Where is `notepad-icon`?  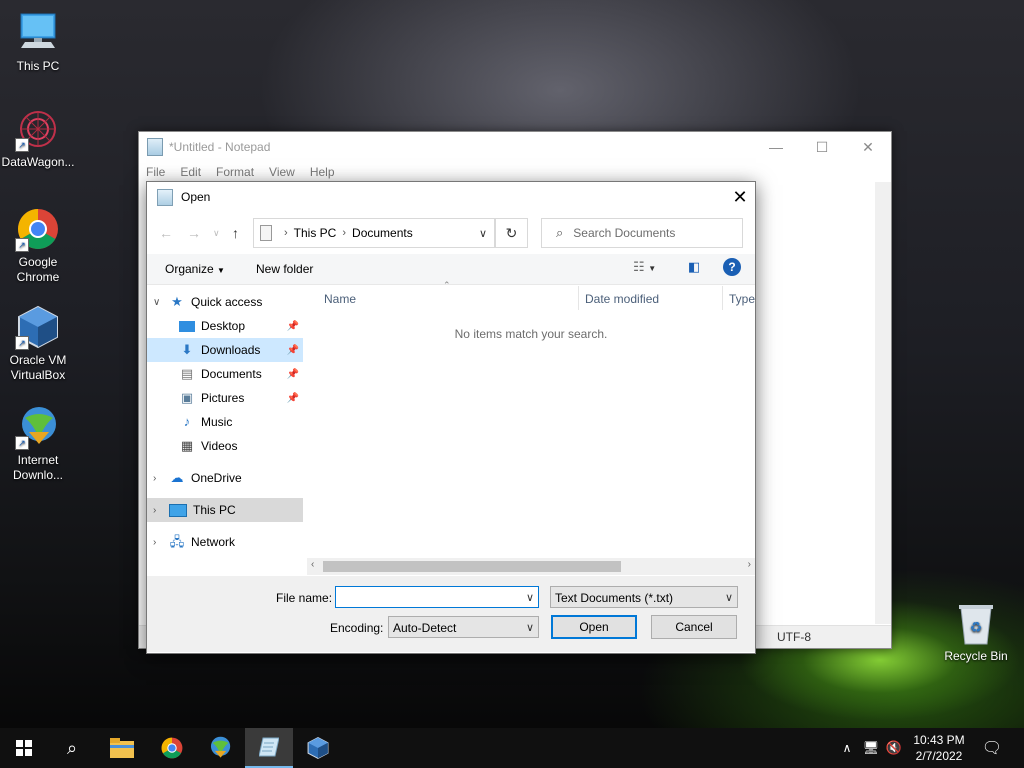
notepad-icon is located at coordinates (155, 147).